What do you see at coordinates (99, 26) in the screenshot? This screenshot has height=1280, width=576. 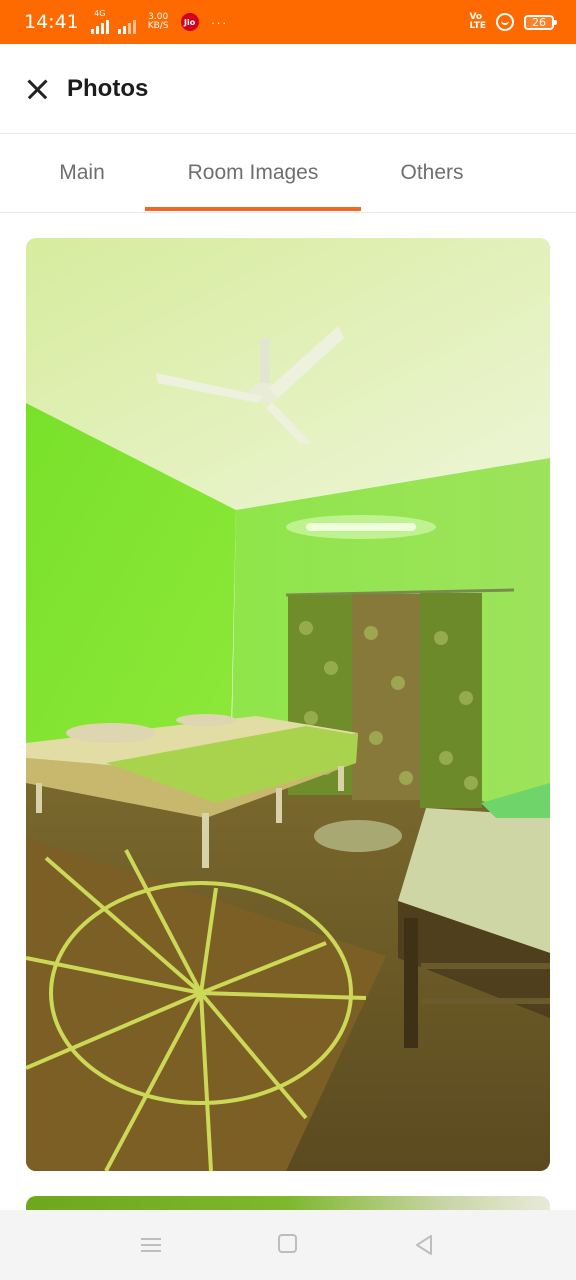 I see `signal-icon` at bounding box center [99, 26].